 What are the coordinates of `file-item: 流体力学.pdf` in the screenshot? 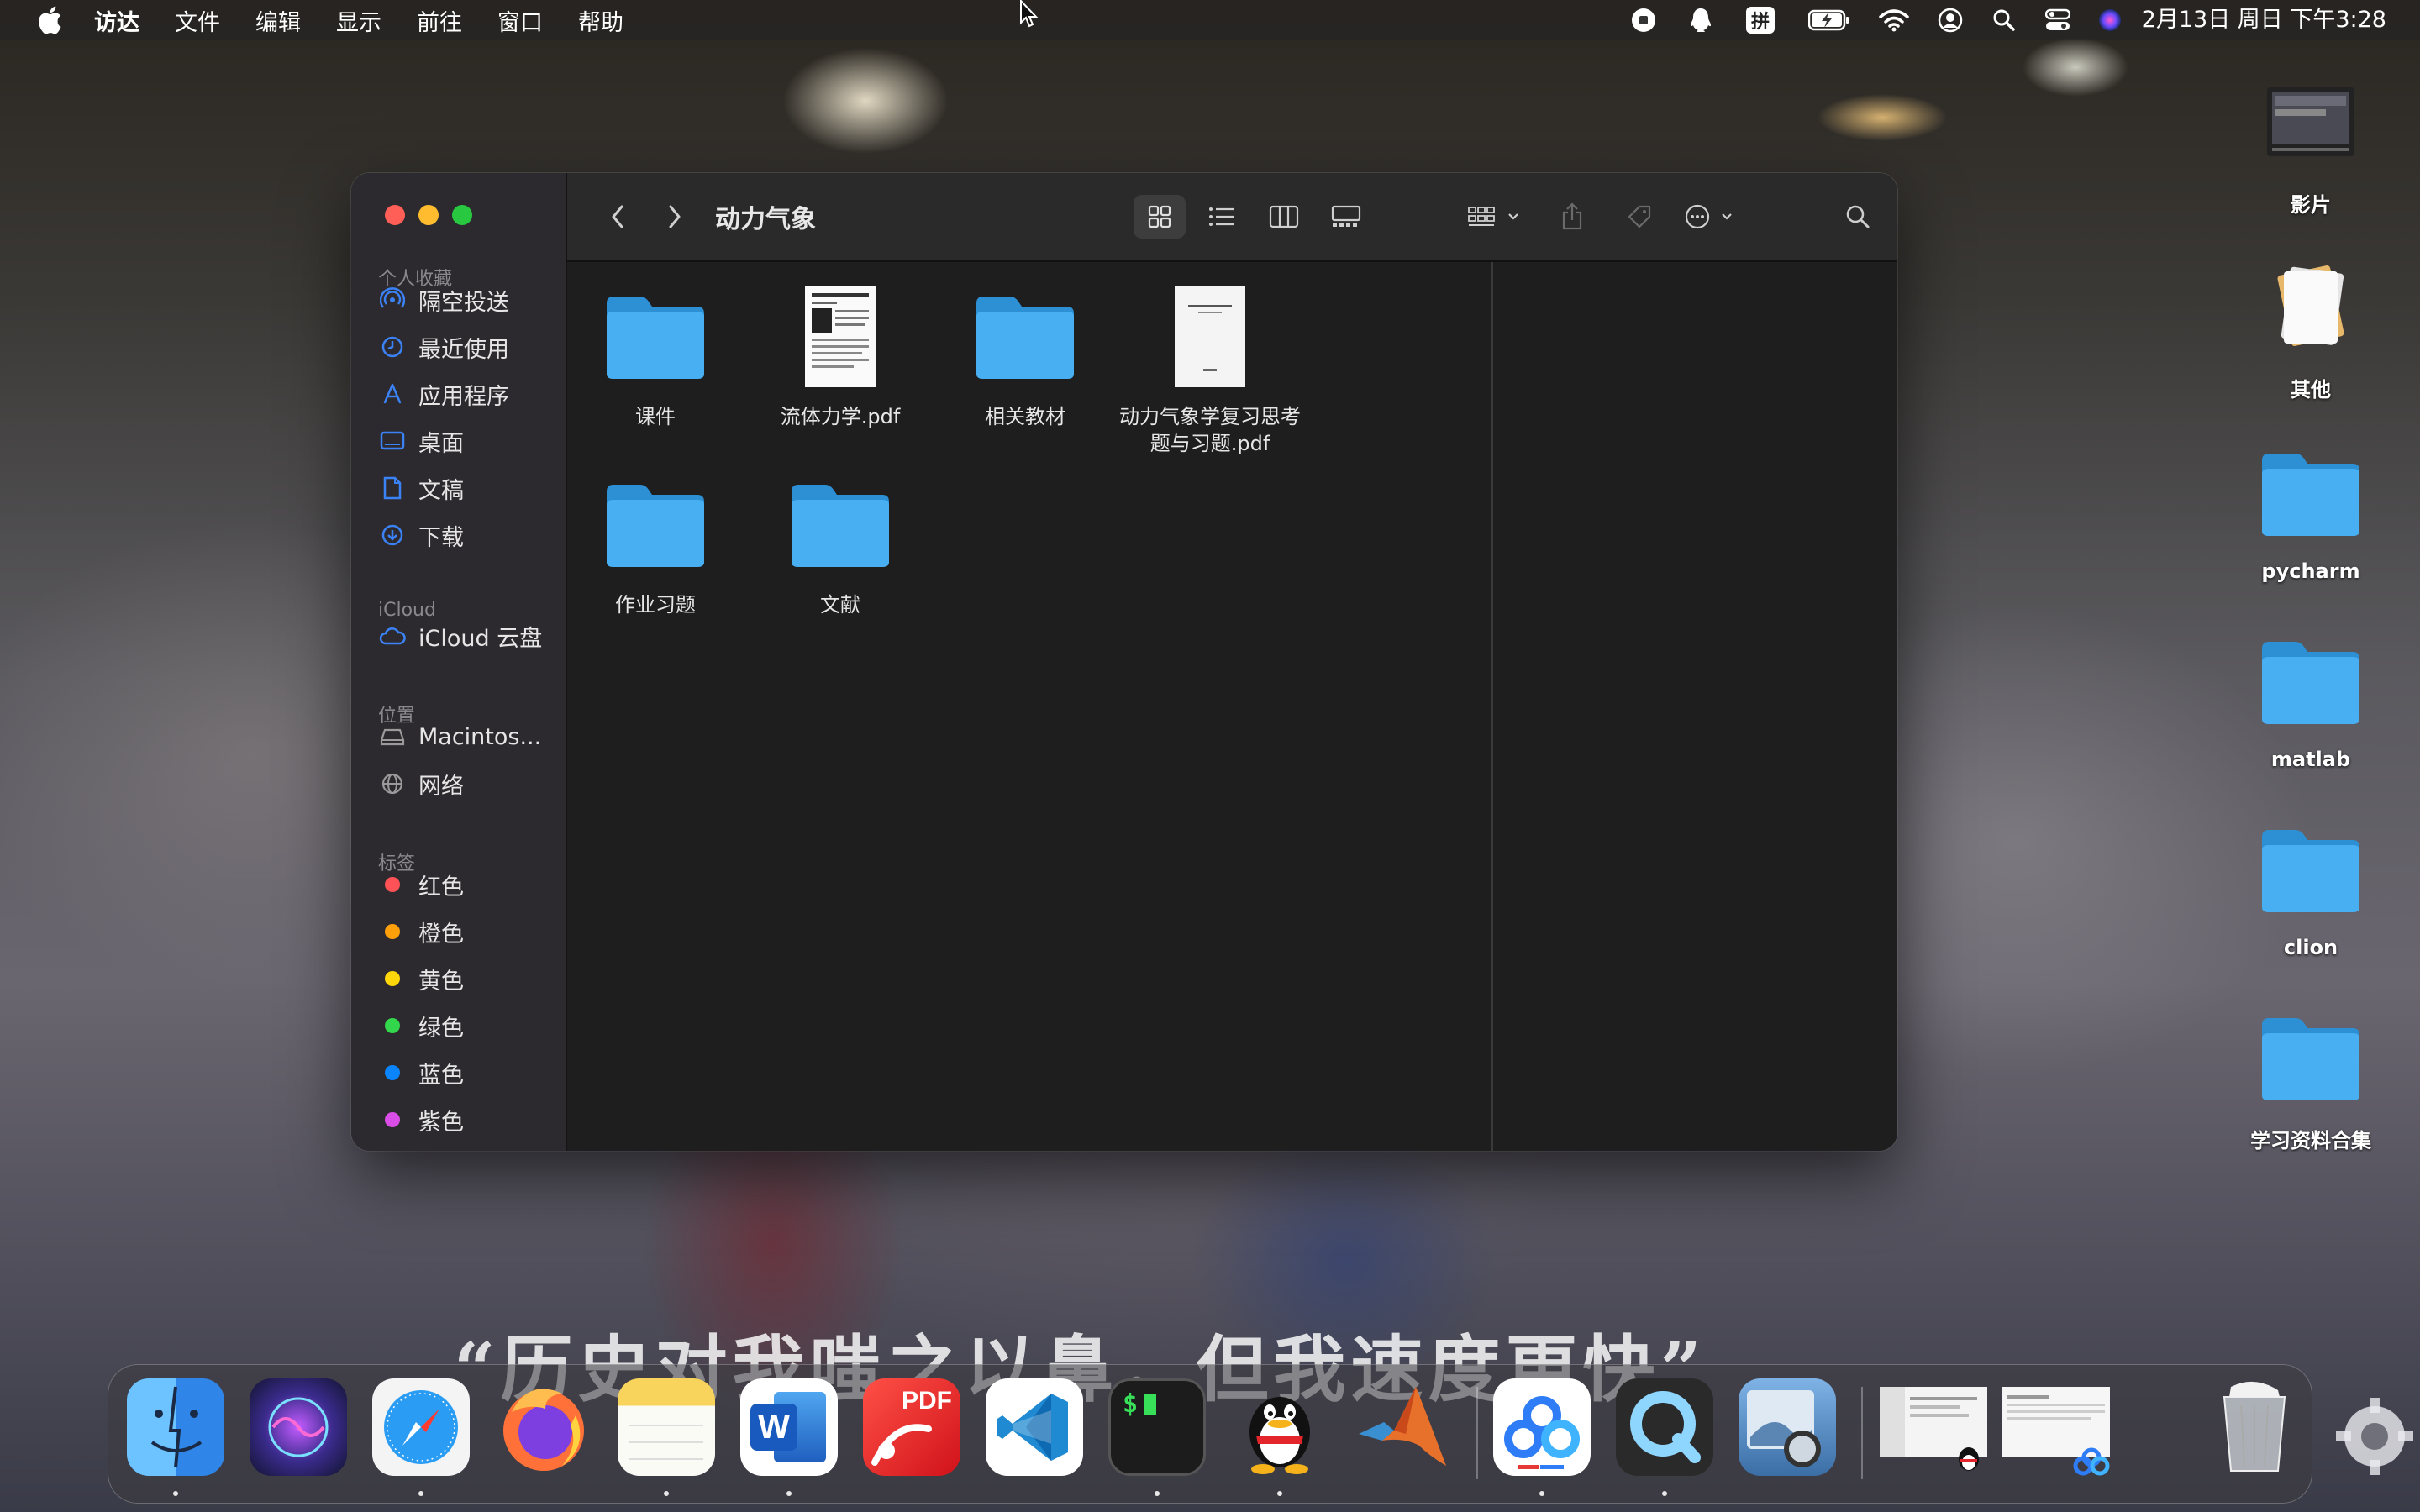 It's located at (840, 356).